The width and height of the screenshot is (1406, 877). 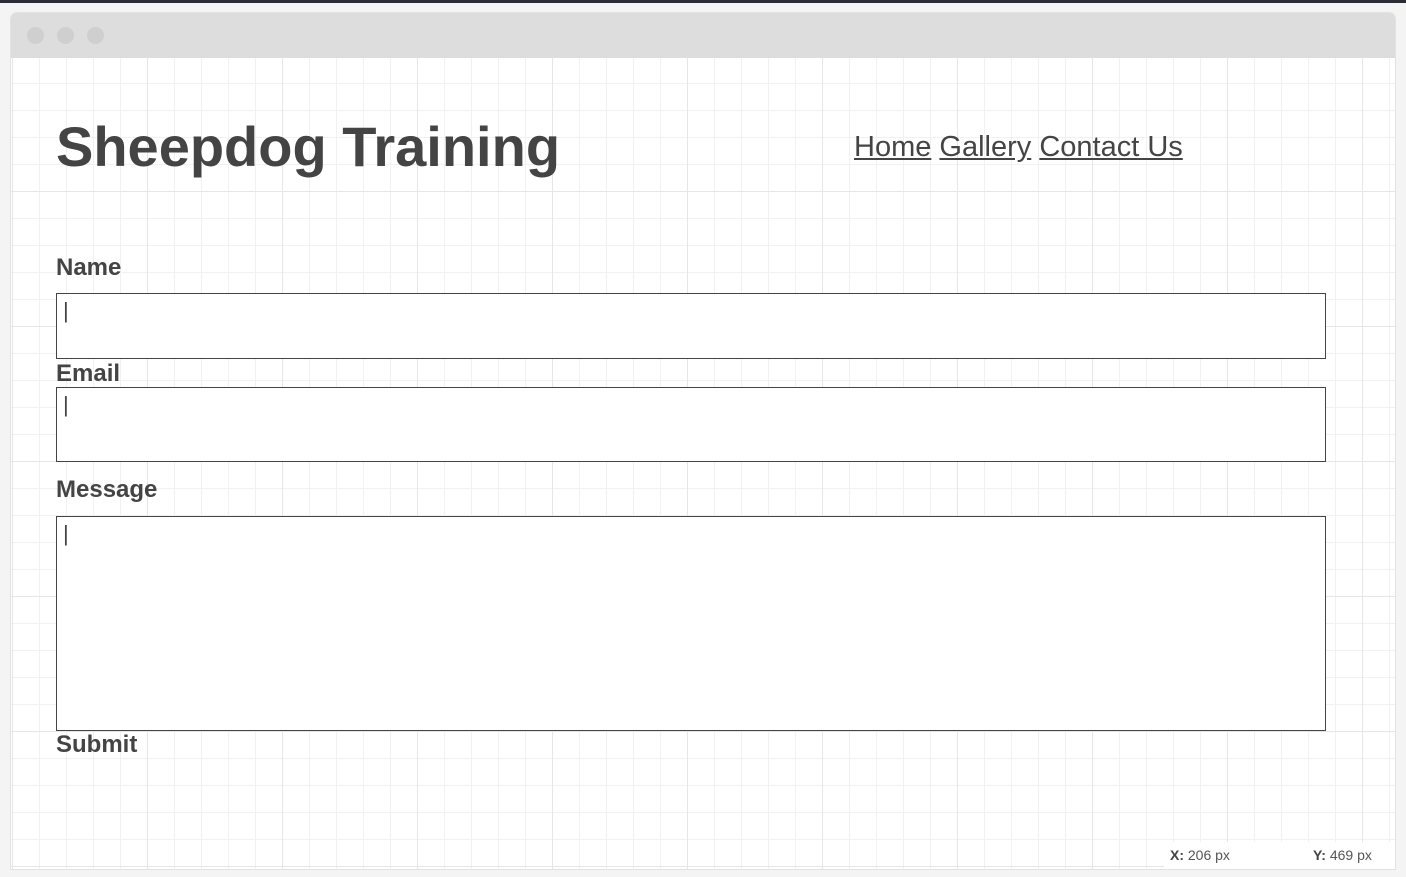 I want to click on name-label: Name, so click(x=89, y=267).